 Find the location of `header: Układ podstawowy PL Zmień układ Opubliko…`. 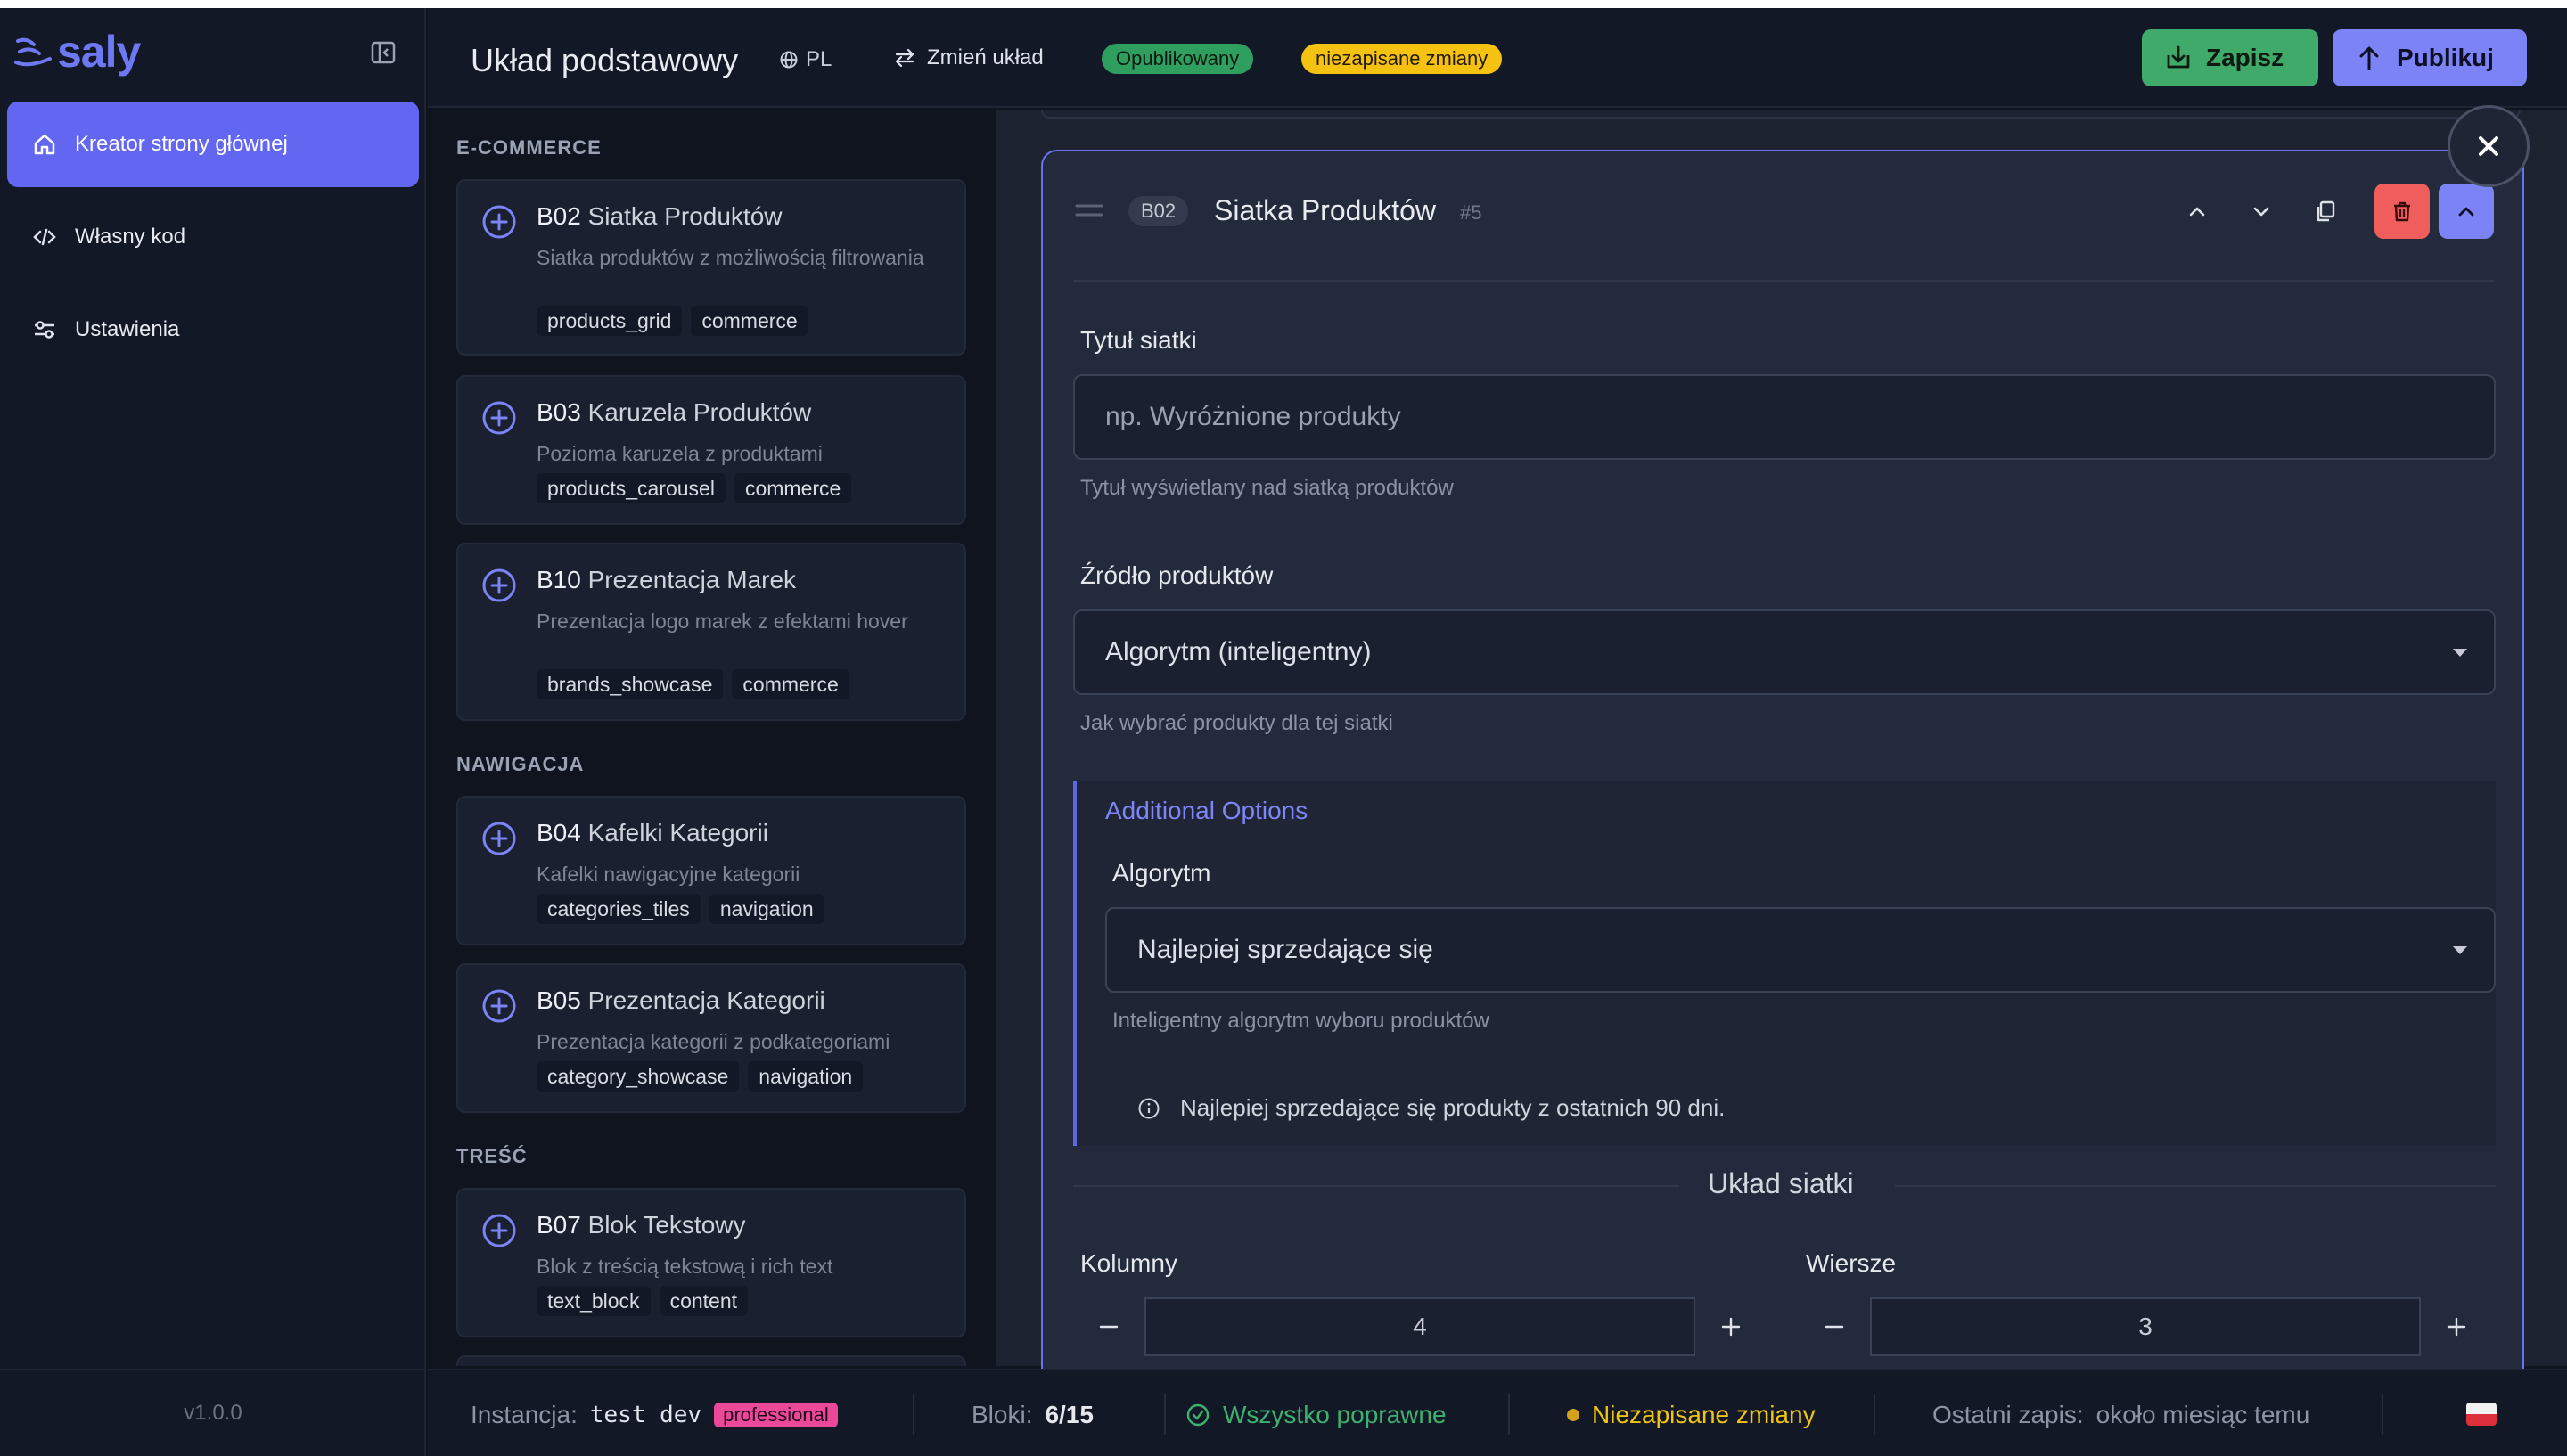

header: Układ podstawowy PL Zmień układ Opubliko… is located at coordinates (1497, 58).